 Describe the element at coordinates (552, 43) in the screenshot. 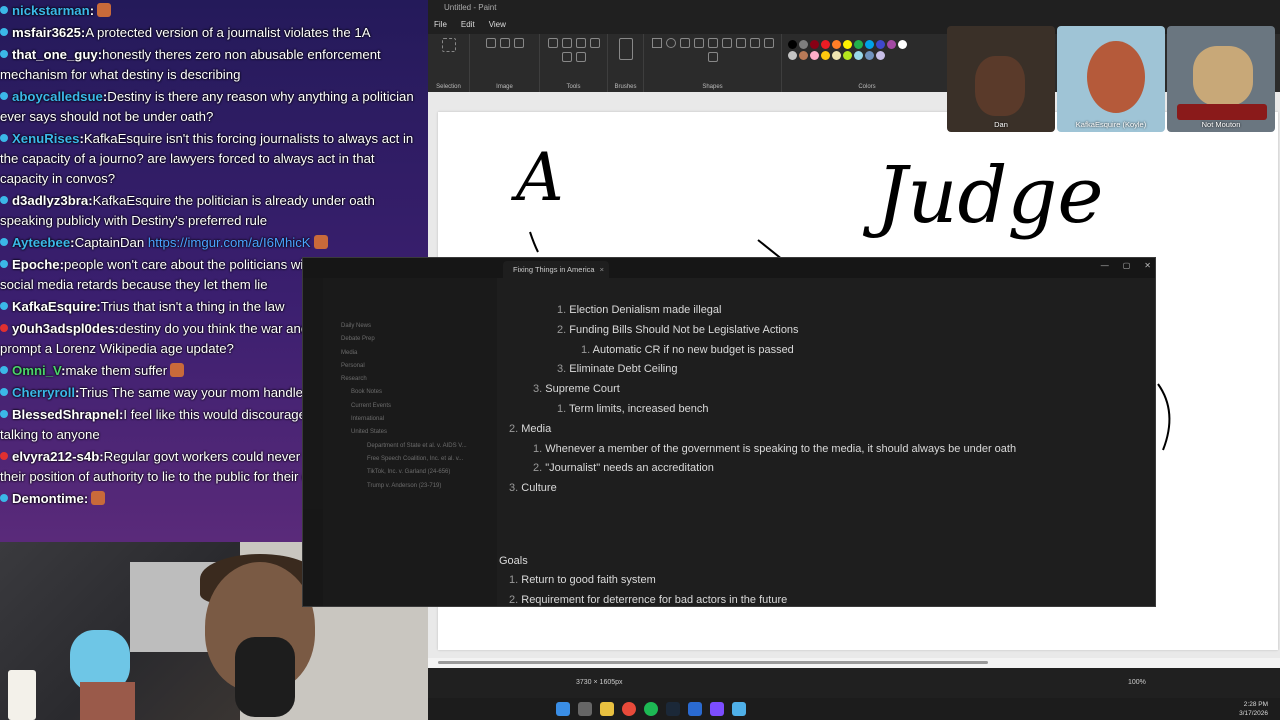

I see `pencil-icon` at that location.